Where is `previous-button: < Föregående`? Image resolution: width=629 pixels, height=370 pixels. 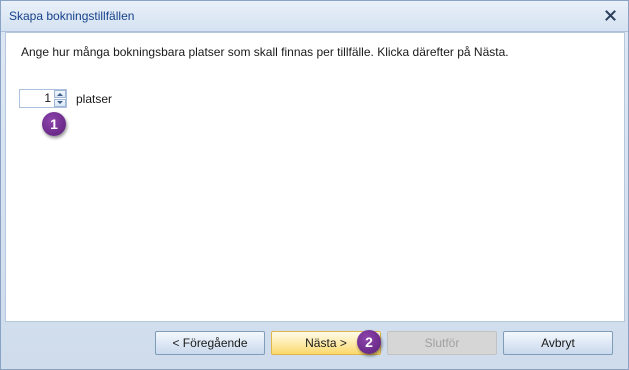
previous-button: < Föregående is located at coordinates (210, 343).